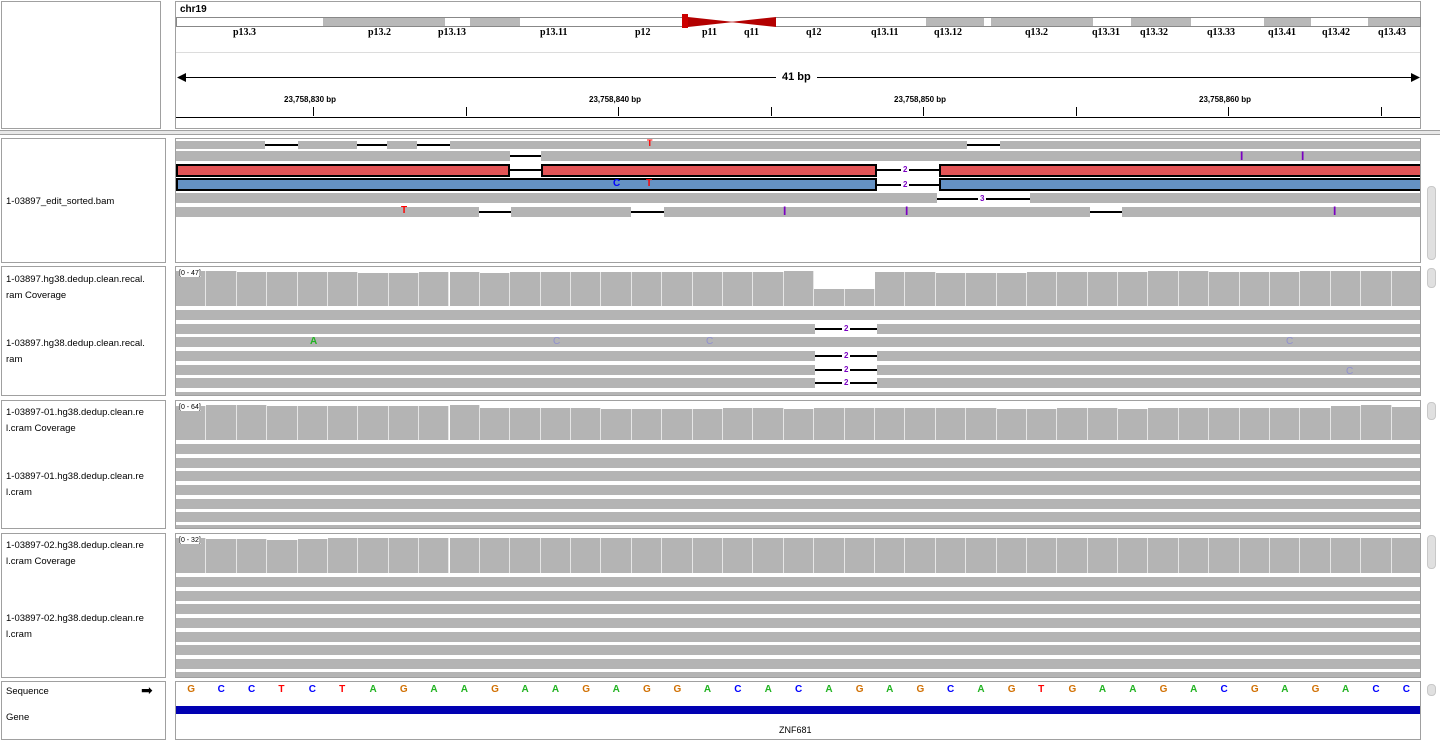  I want to click on cytoband-label: p13.11, so click(554, 32).